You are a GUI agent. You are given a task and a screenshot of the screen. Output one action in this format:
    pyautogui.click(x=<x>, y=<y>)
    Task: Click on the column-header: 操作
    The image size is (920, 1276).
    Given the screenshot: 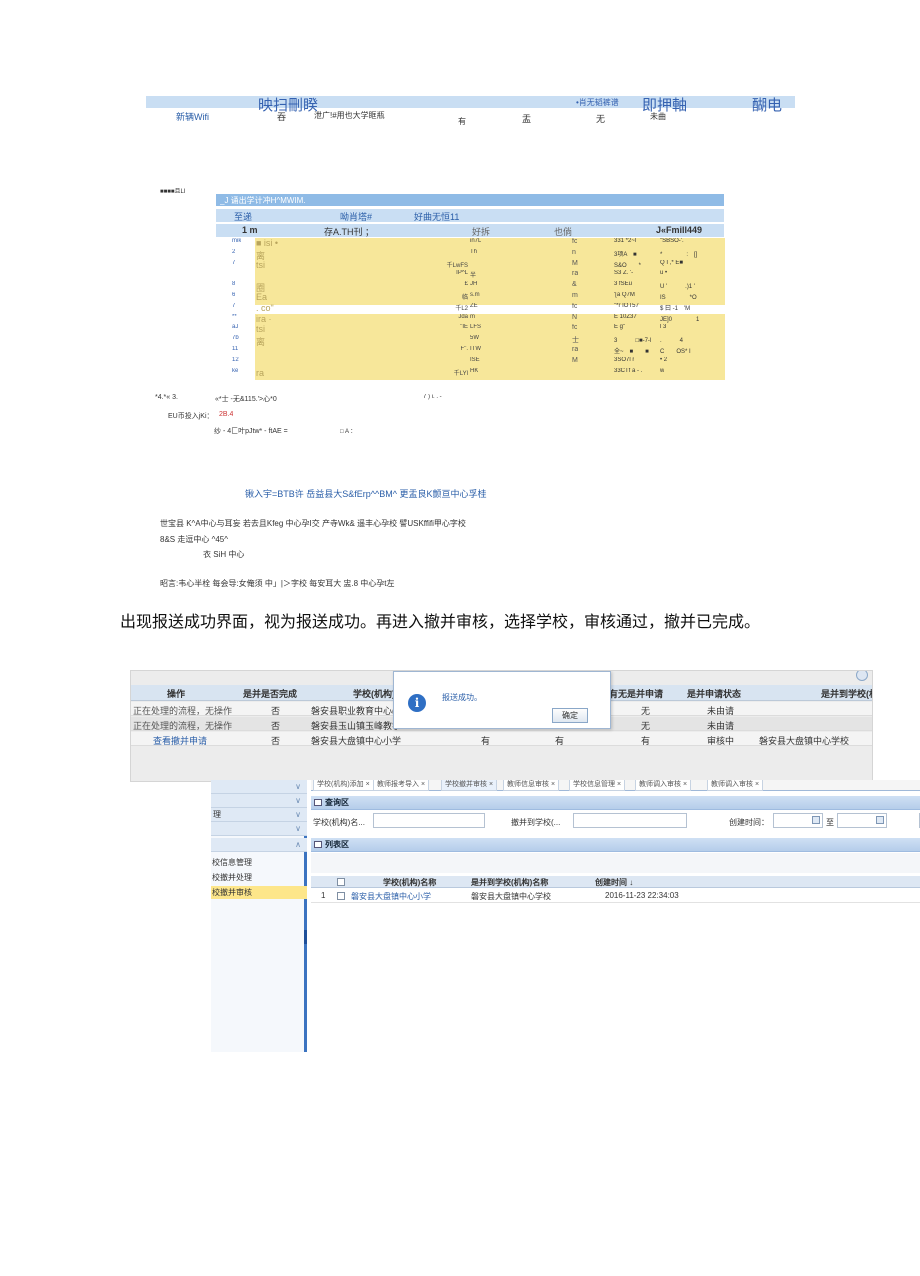 What is the action you would take?
    pyautogui.click(x=176, y=694)
    